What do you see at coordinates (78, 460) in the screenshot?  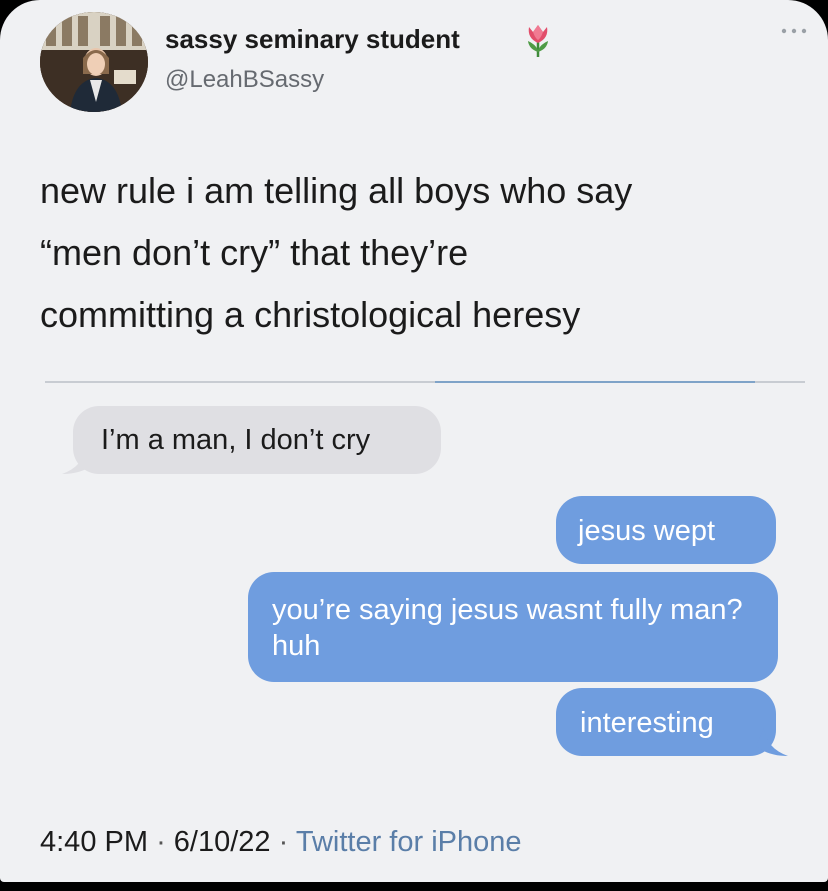 I see `received-bubble-tail` at bounding box center [78, 460].